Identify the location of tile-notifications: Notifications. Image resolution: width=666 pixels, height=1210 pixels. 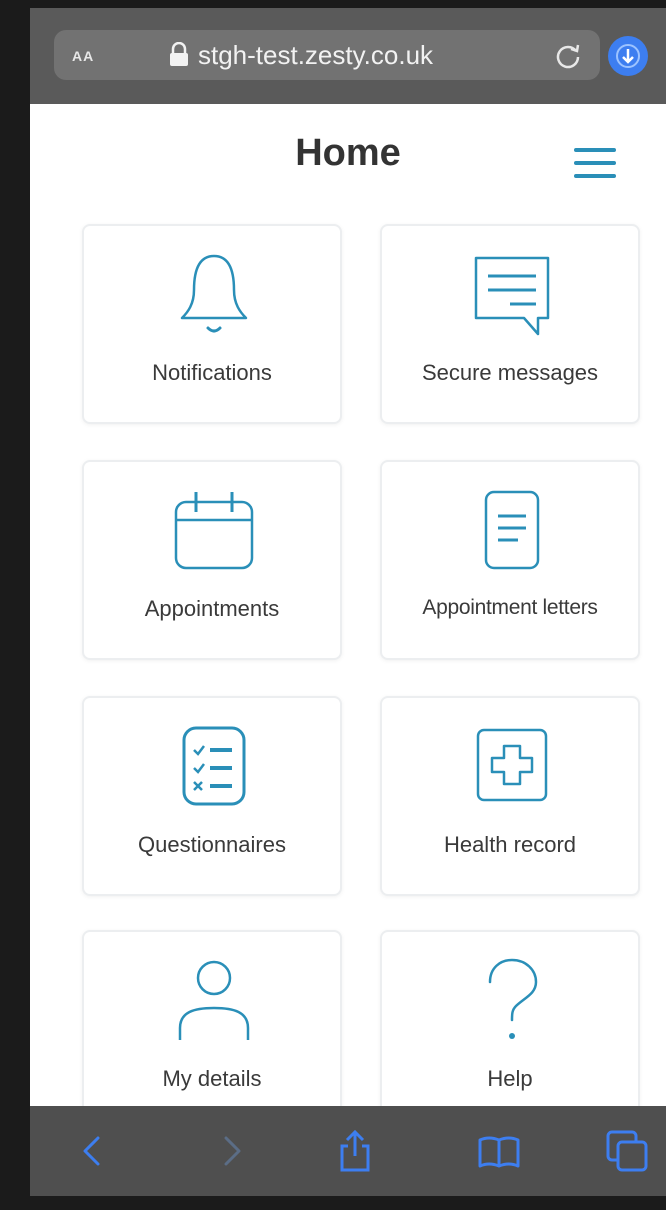
(212, 324).